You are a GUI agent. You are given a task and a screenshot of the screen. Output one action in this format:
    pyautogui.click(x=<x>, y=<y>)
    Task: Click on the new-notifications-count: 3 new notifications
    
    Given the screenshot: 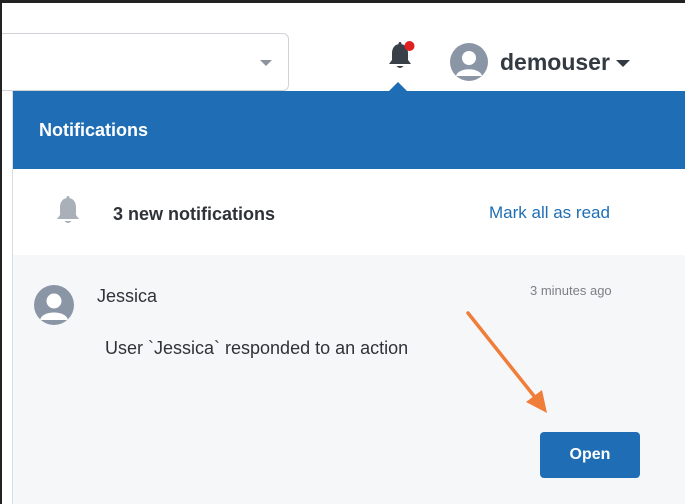 What is the action you would take?
    pyautogui.click(x=194, y=214)
    